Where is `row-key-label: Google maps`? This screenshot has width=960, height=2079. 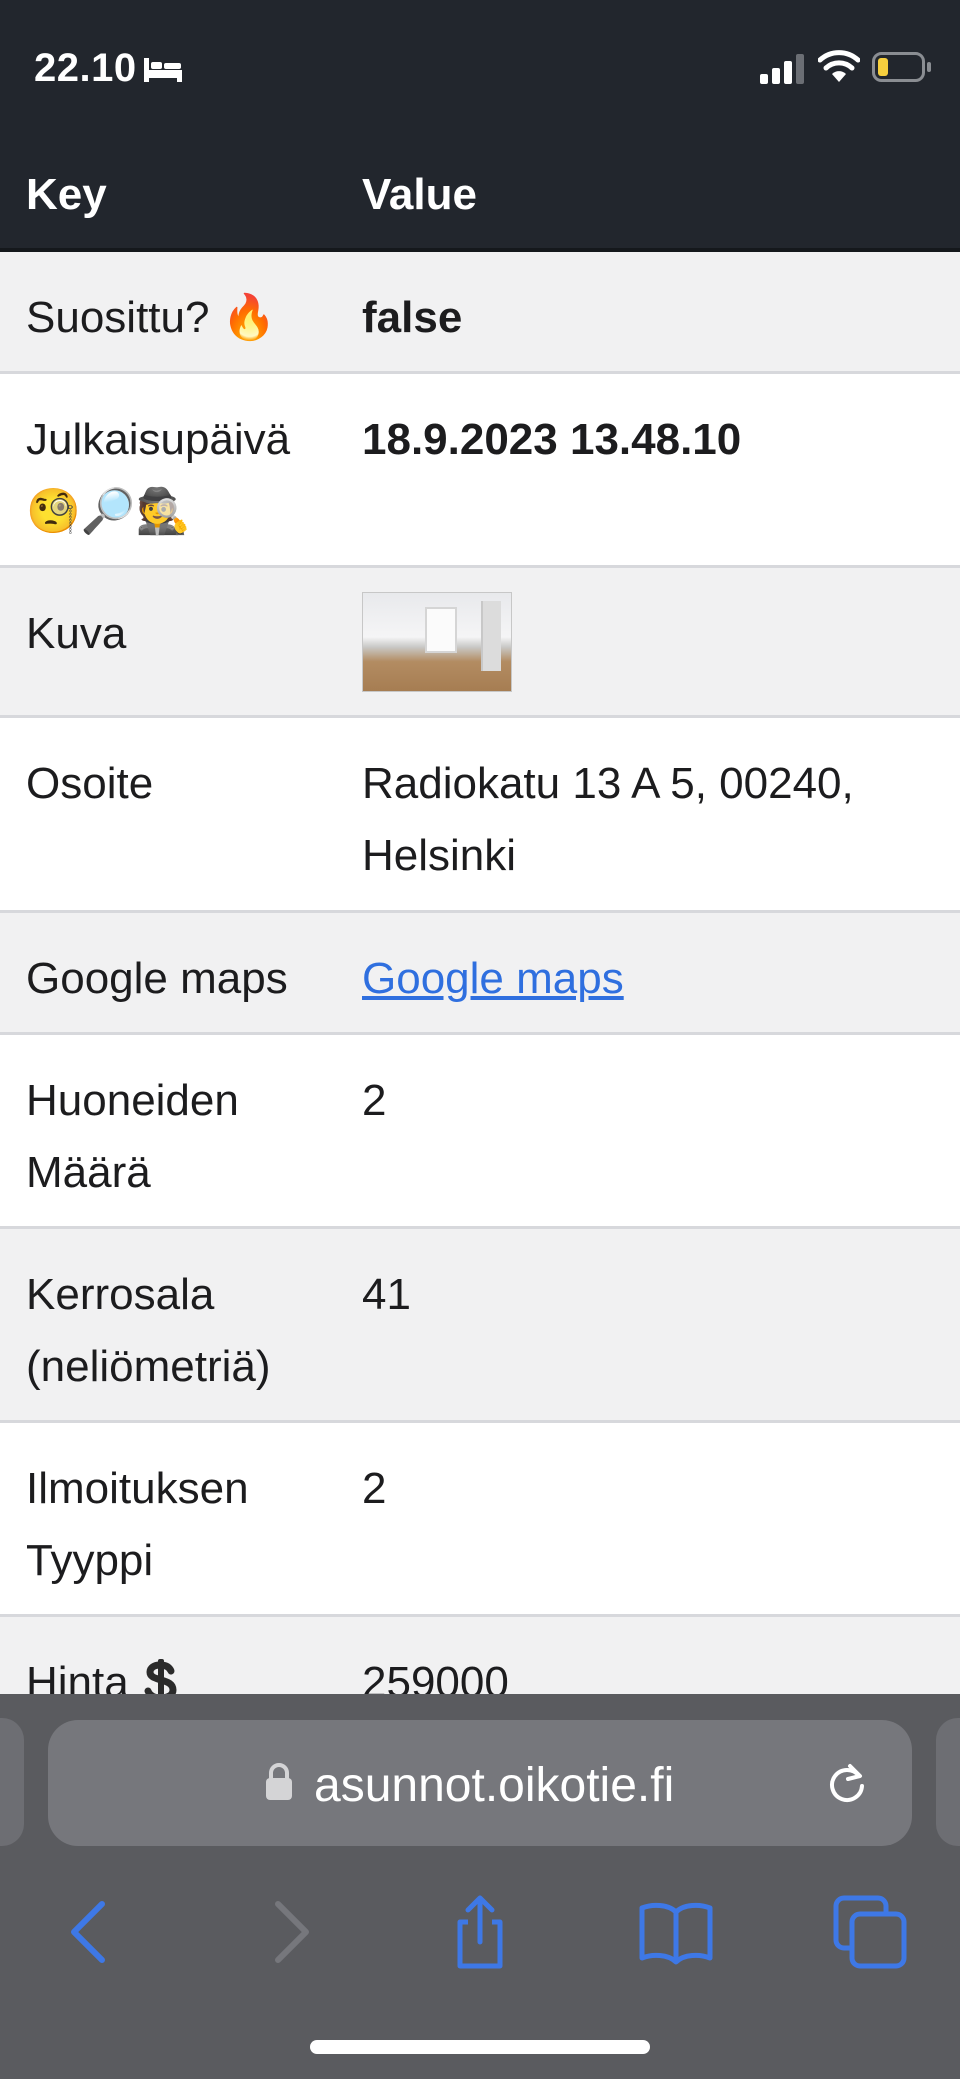 row-key-label: Google maps is located at coordinates (157, 978).